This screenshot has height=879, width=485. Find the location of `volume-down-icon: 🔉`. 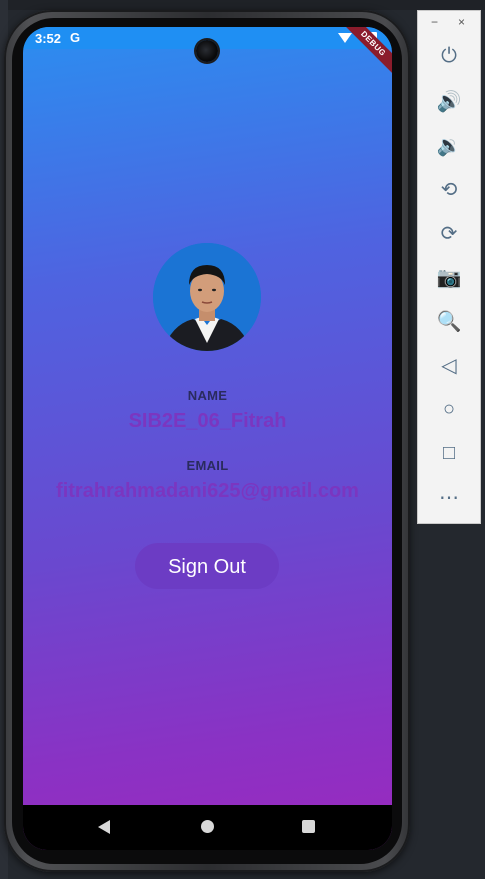

volume-down-icon: 🔉 is located at coordinates (449, 145).